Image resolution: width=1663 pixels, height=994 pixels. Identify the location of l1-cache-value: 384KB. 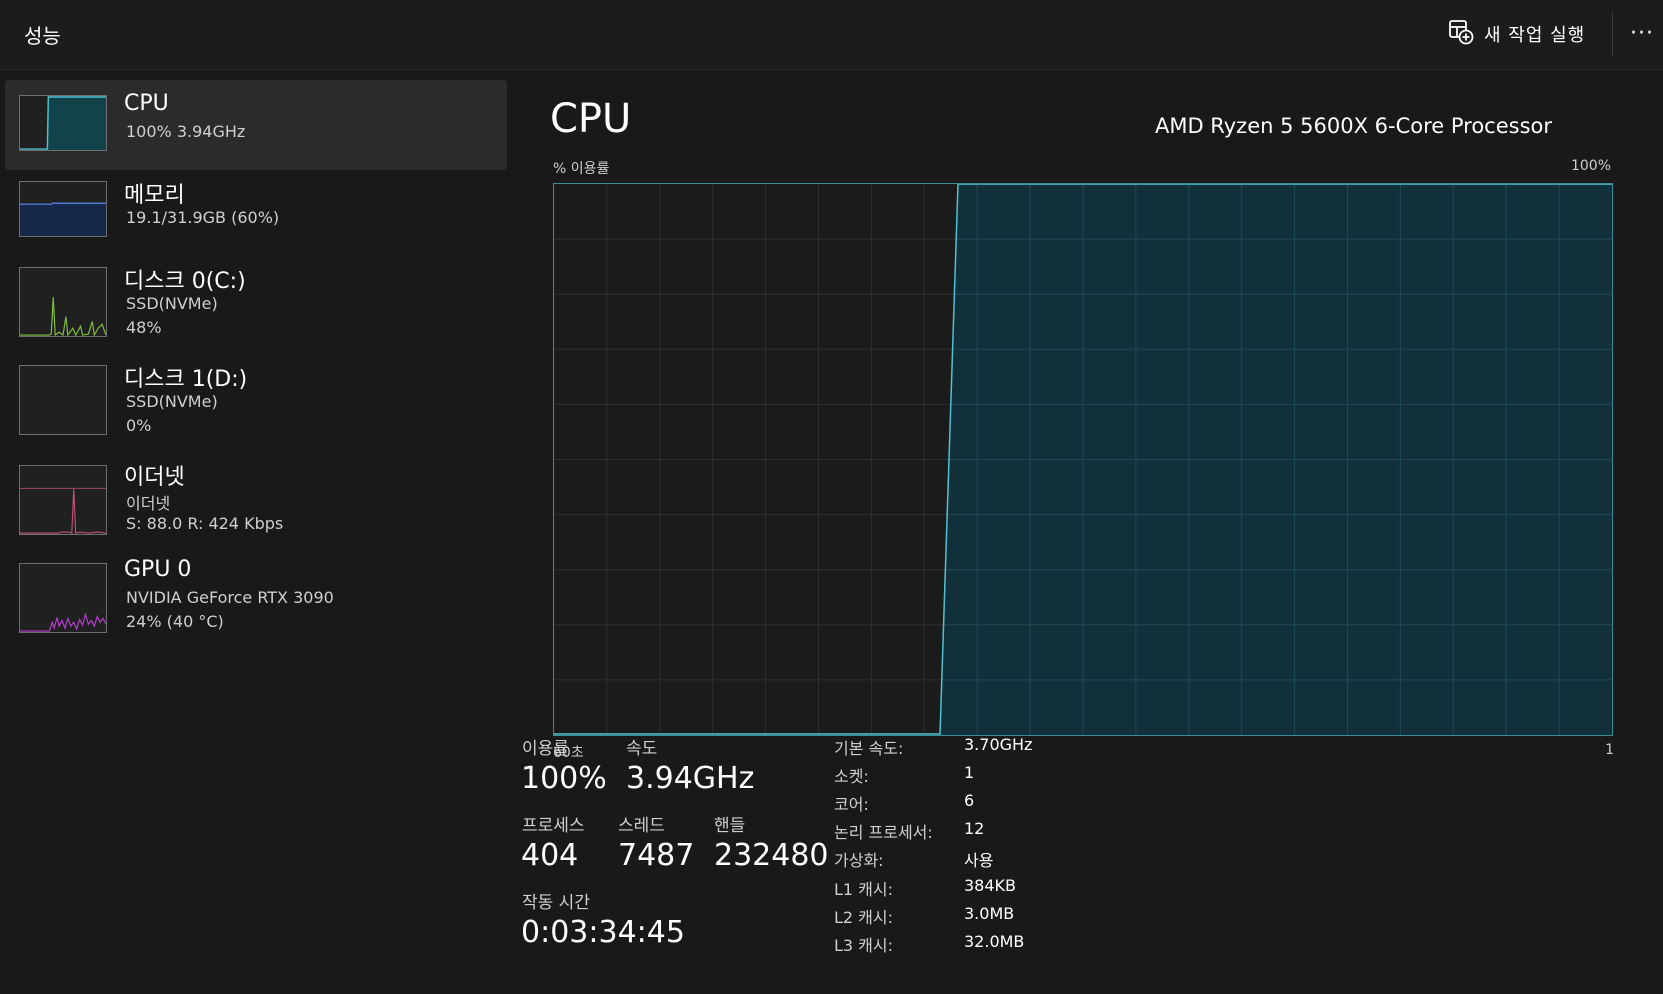
(990, 885).